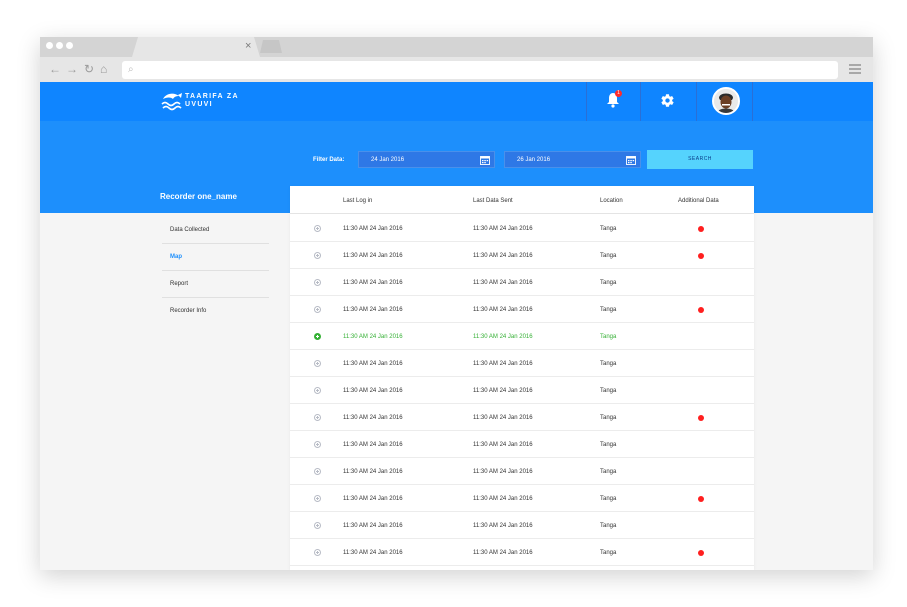 Image resolution: width=907 pixels, height=607 pixels. Describe the element at coordinates (534, 160) in the screenshot. I see `end-date-value: 26 Jan 2016` at that location.